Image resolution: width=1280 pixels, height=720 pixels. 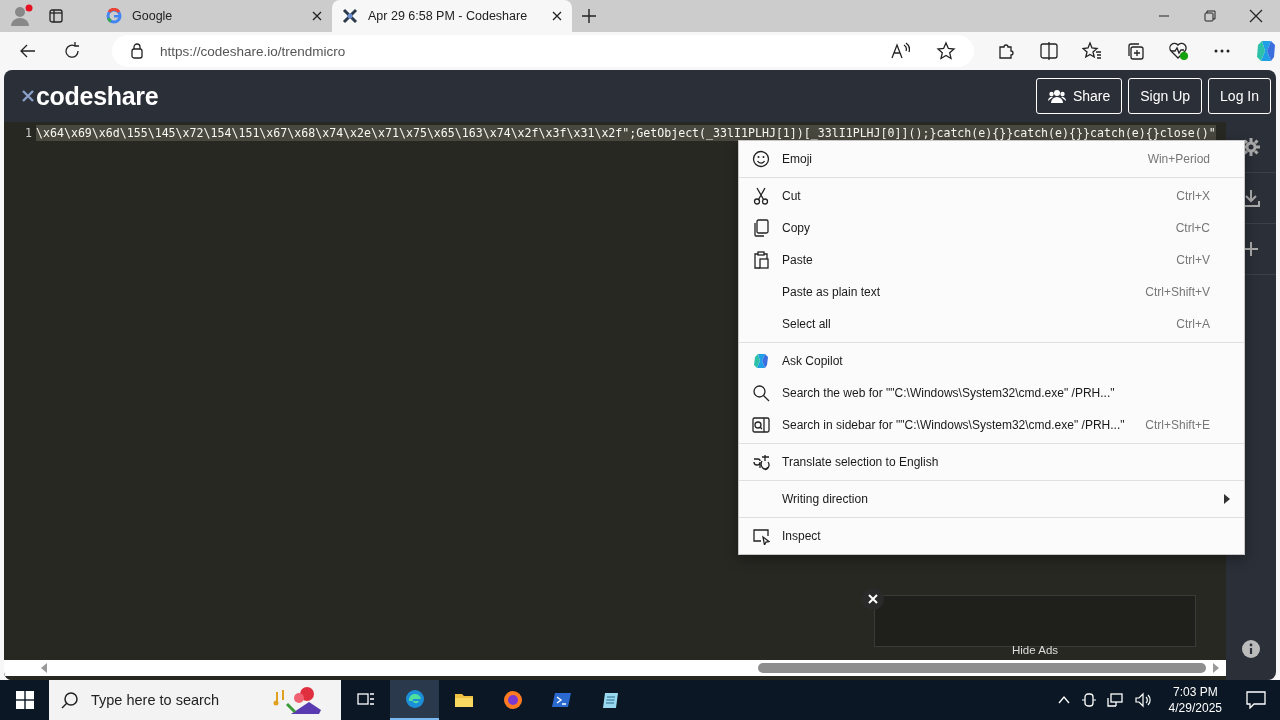 What do you see at coordinates (610, 700) in the screenshot?
I see `notepad-icon` at bounding box center [610, 700].